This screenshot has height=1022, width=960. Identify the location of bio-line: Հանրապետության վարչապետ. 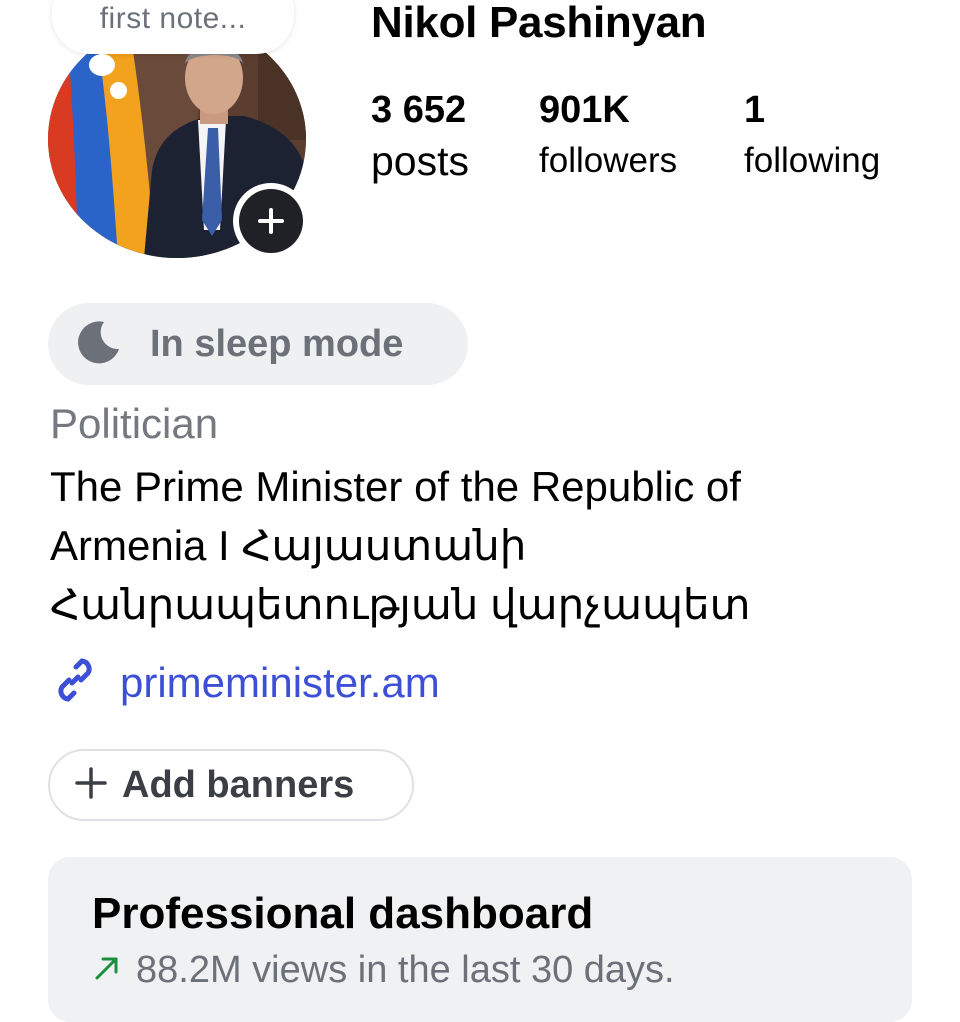
(400, 604).